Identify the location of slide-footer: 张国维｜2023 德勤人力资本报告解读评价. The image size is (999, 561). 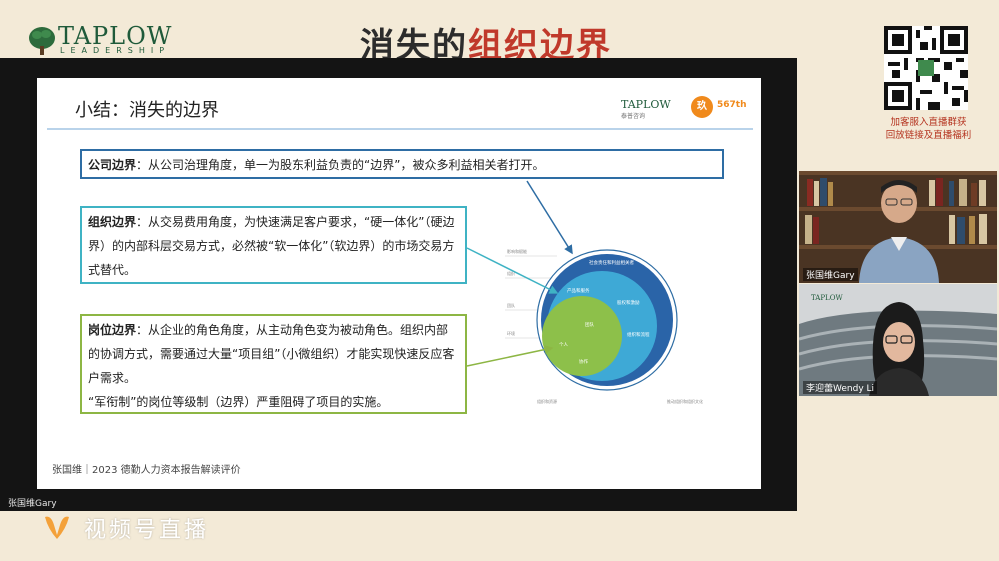
(146, 470).